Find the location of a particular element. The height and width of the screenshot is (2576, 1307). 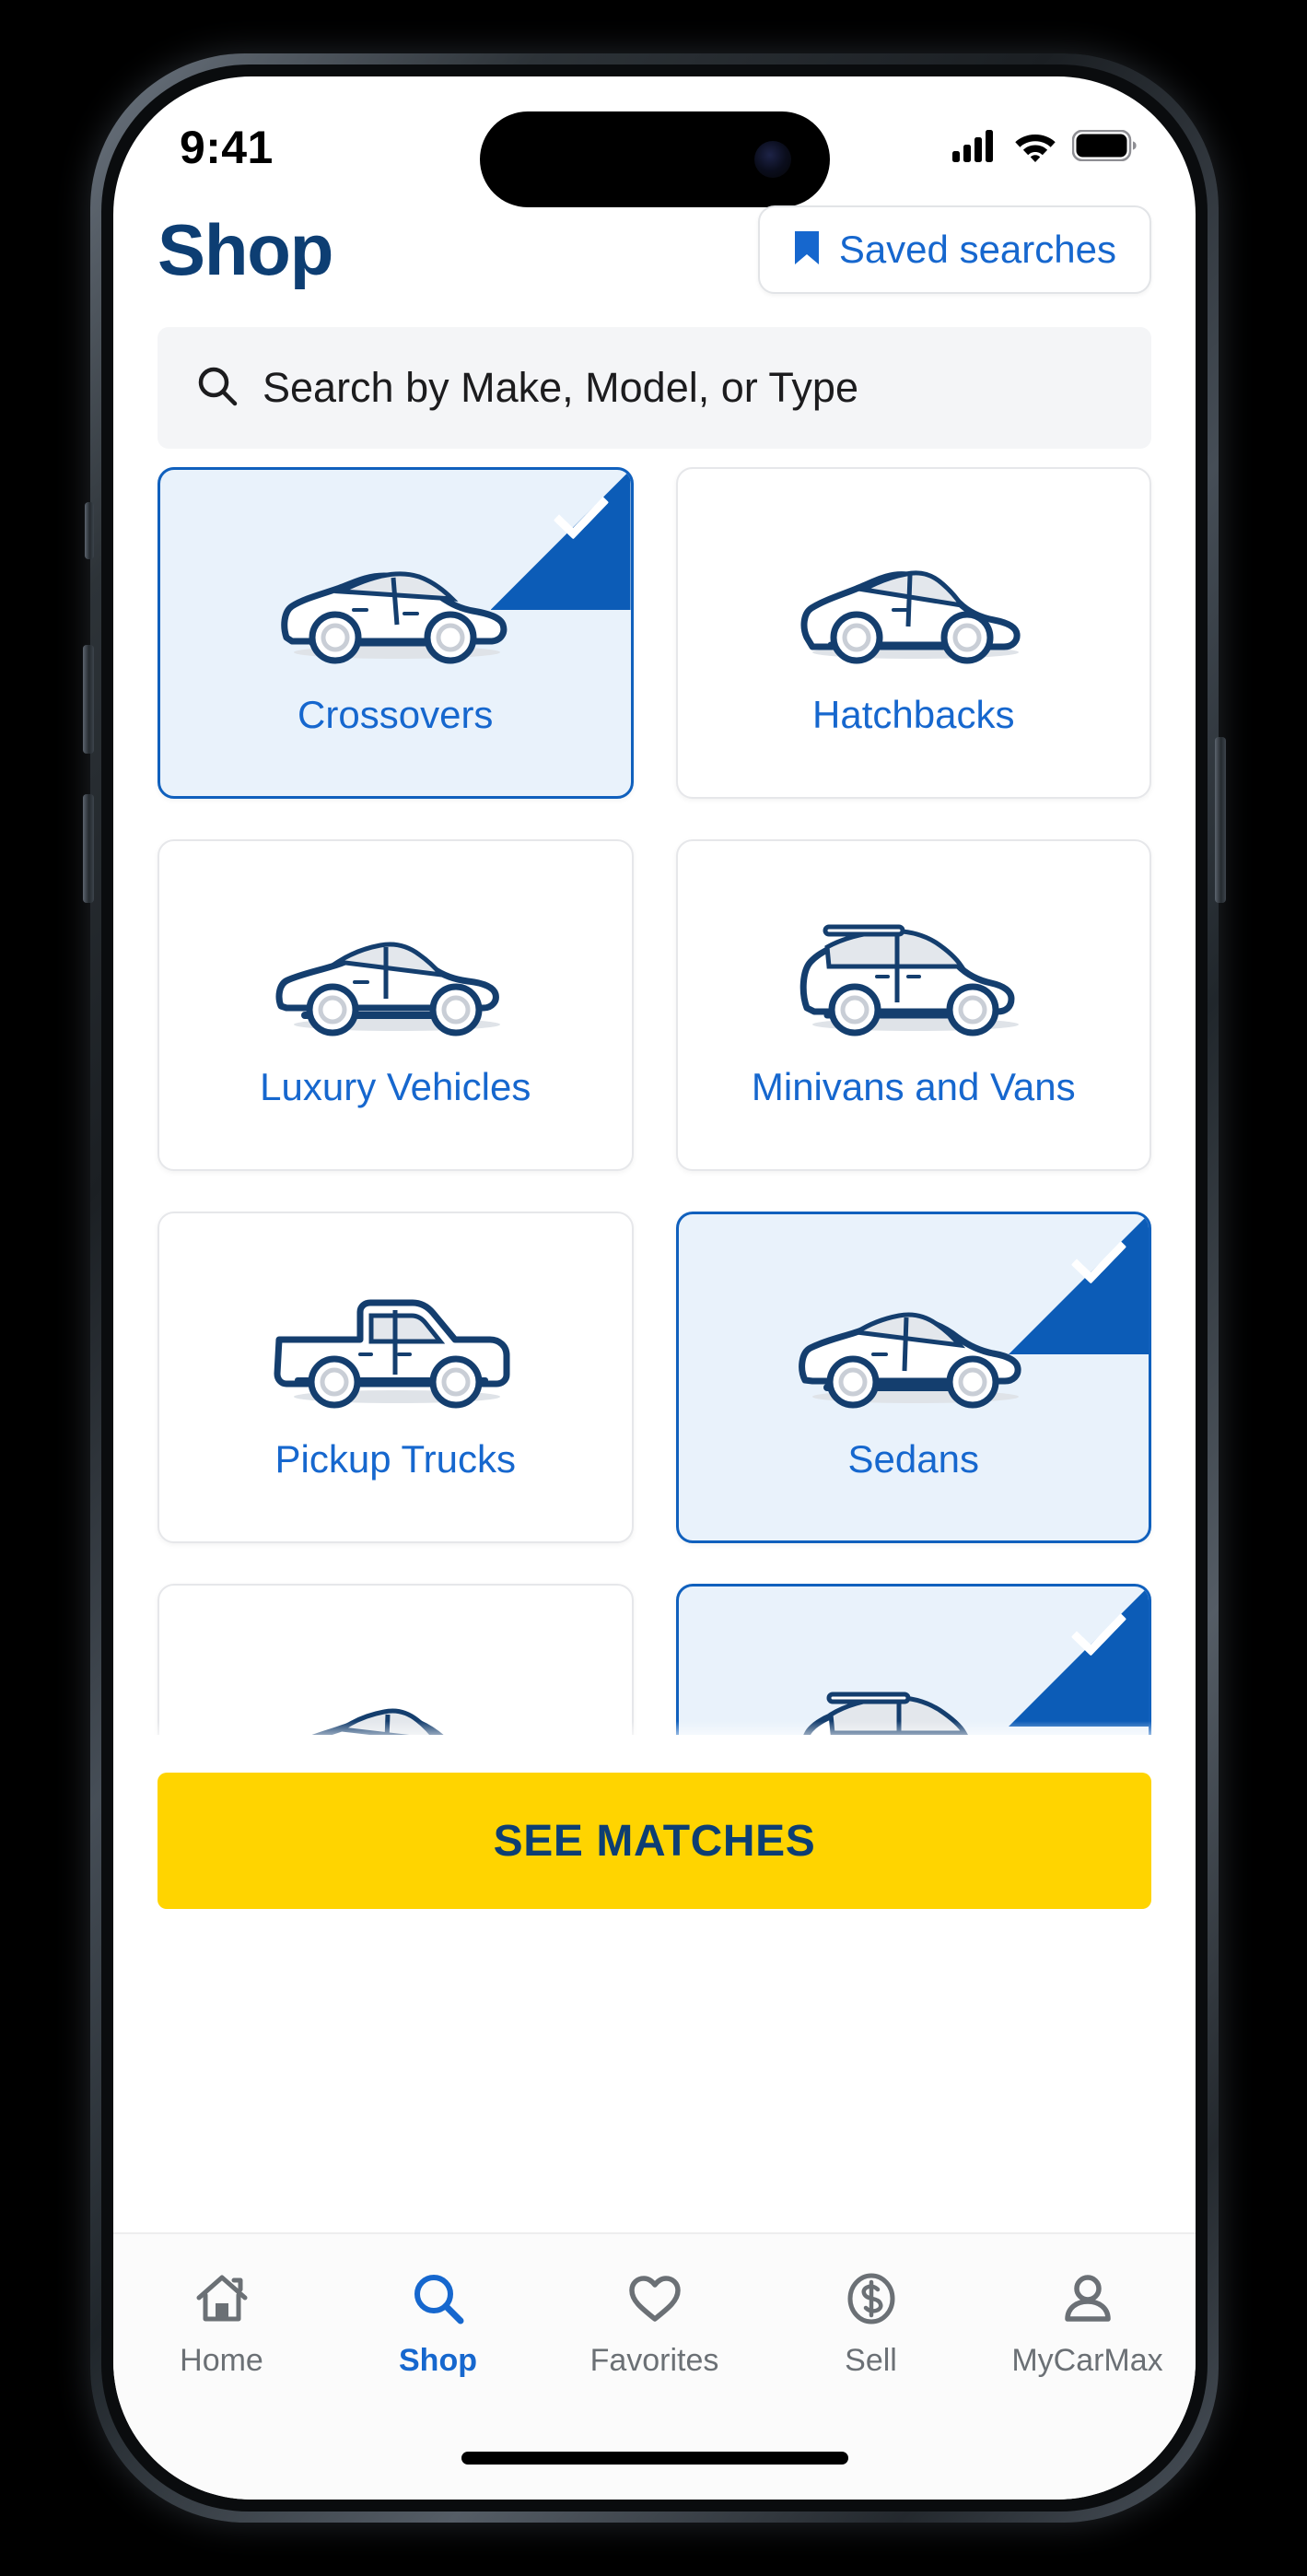

search-input: Search by Make, Model, or Type is located at coordinates (654, 388).